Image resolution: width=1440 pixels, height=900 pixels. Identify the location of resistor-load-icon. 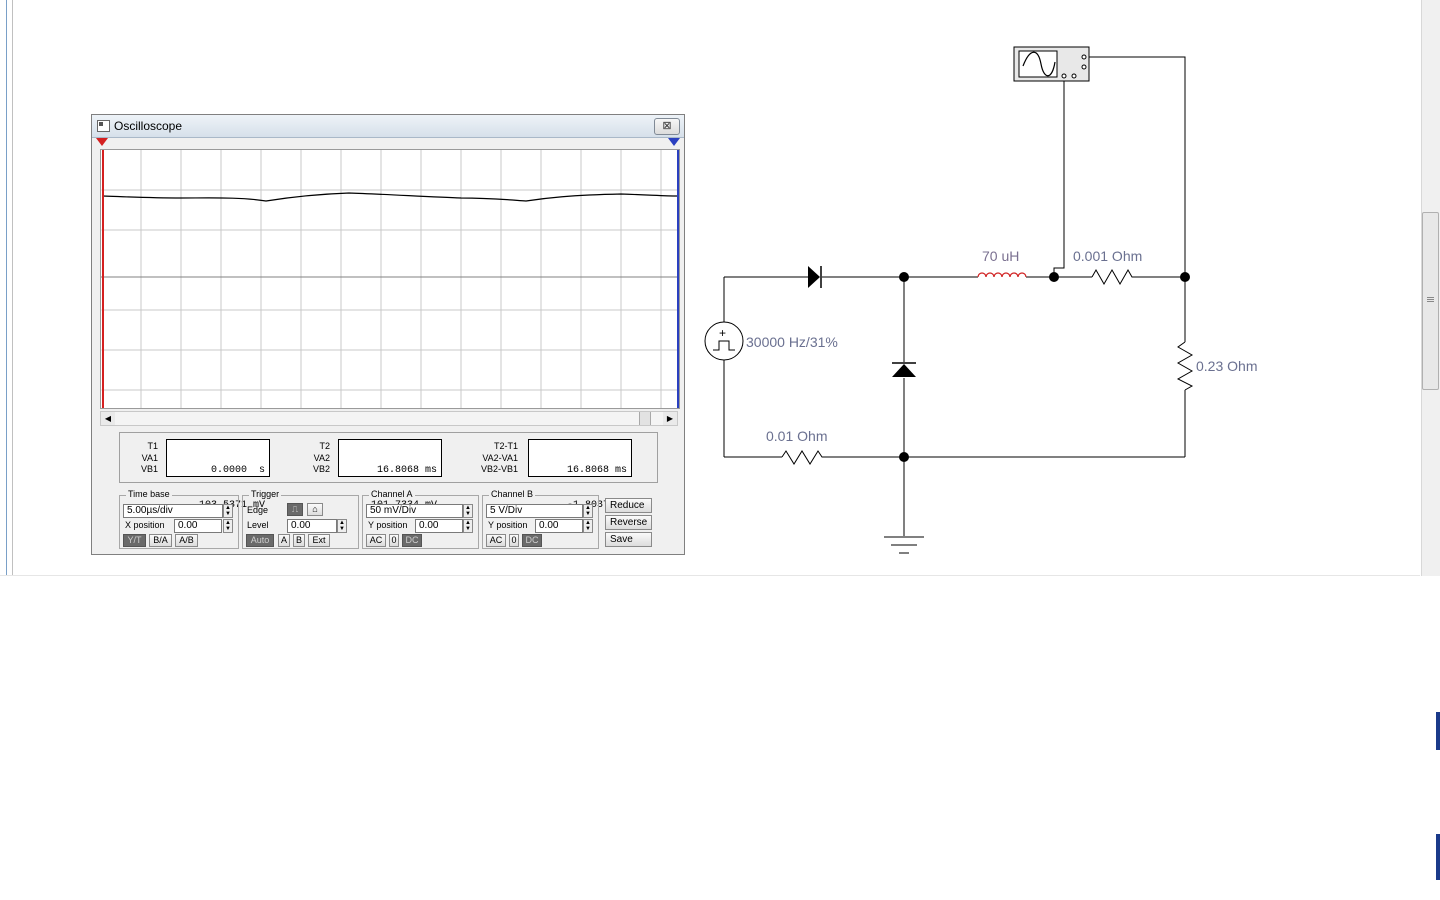
(1185, 366).